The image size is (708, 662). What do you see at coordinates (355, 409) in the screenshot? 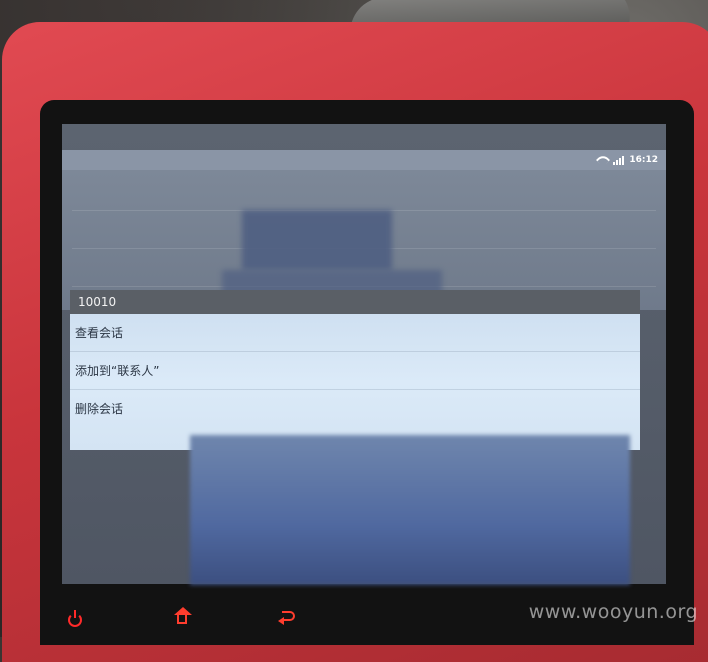
I see `menu-item-delete-conversation: 删除会话` at bounding box center [355, 409].